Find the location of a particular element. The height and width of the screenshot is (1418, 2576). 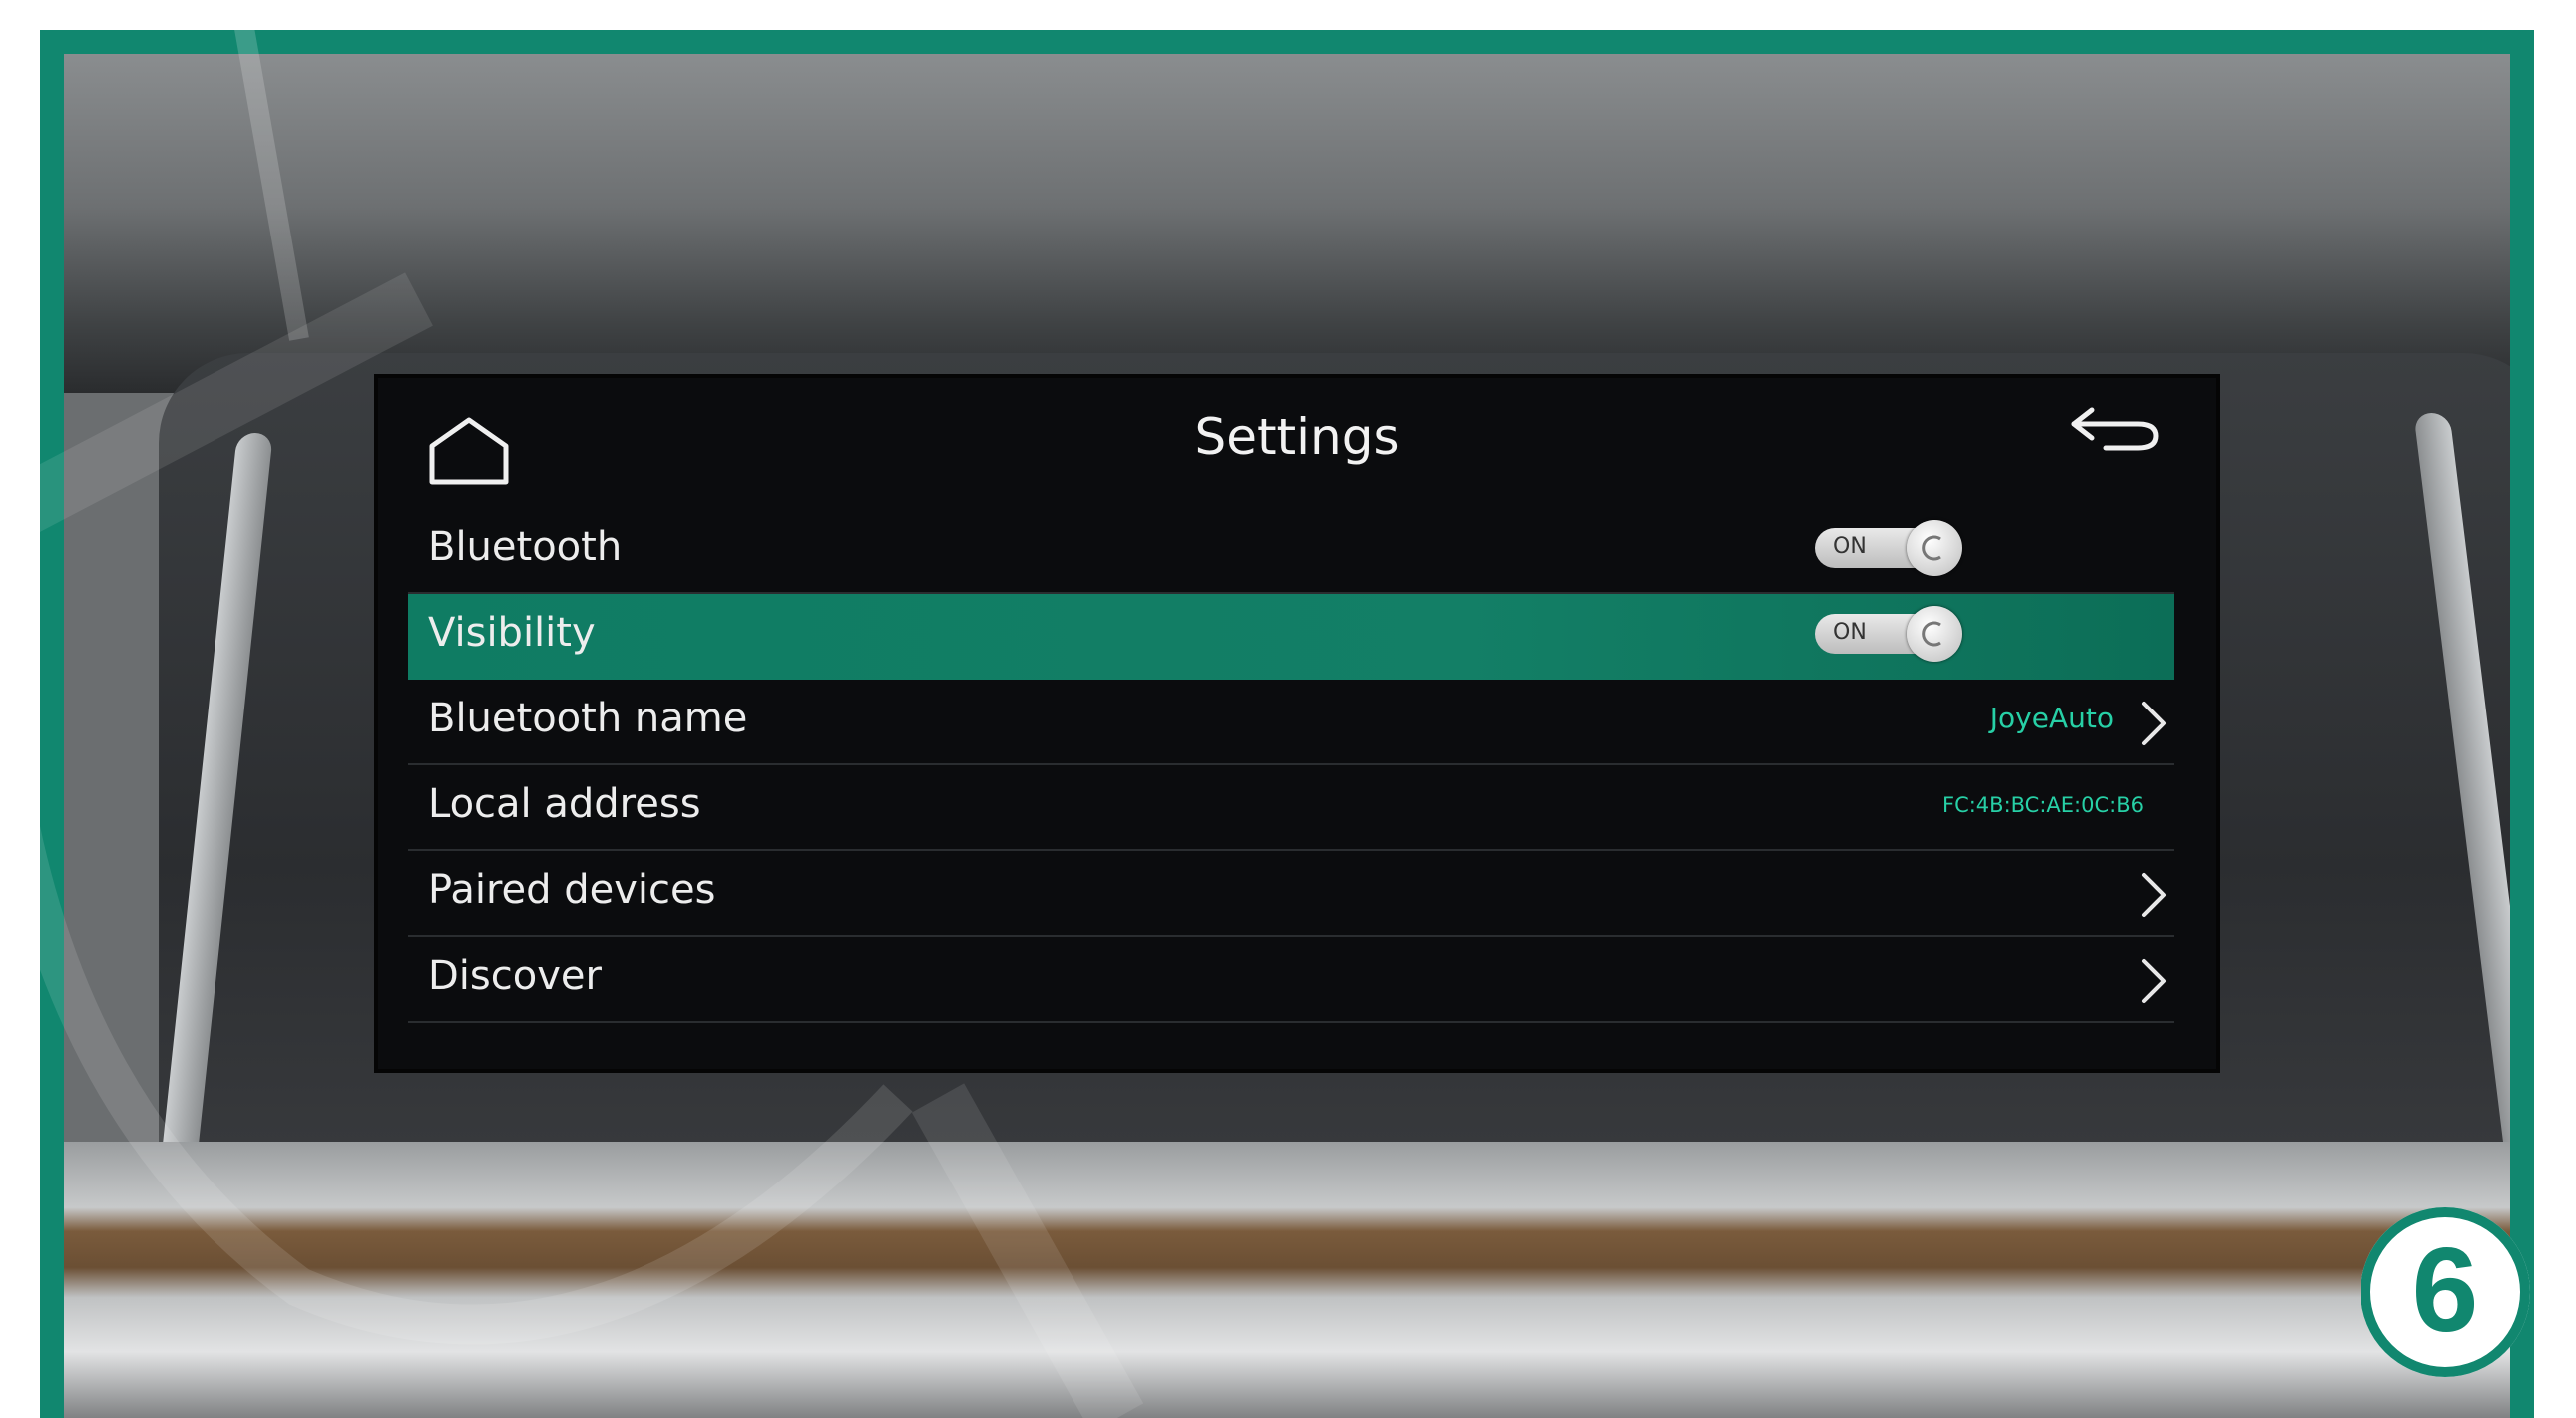

setting-row-visibility: Visibility ON is located at coordinates (1291, 637).